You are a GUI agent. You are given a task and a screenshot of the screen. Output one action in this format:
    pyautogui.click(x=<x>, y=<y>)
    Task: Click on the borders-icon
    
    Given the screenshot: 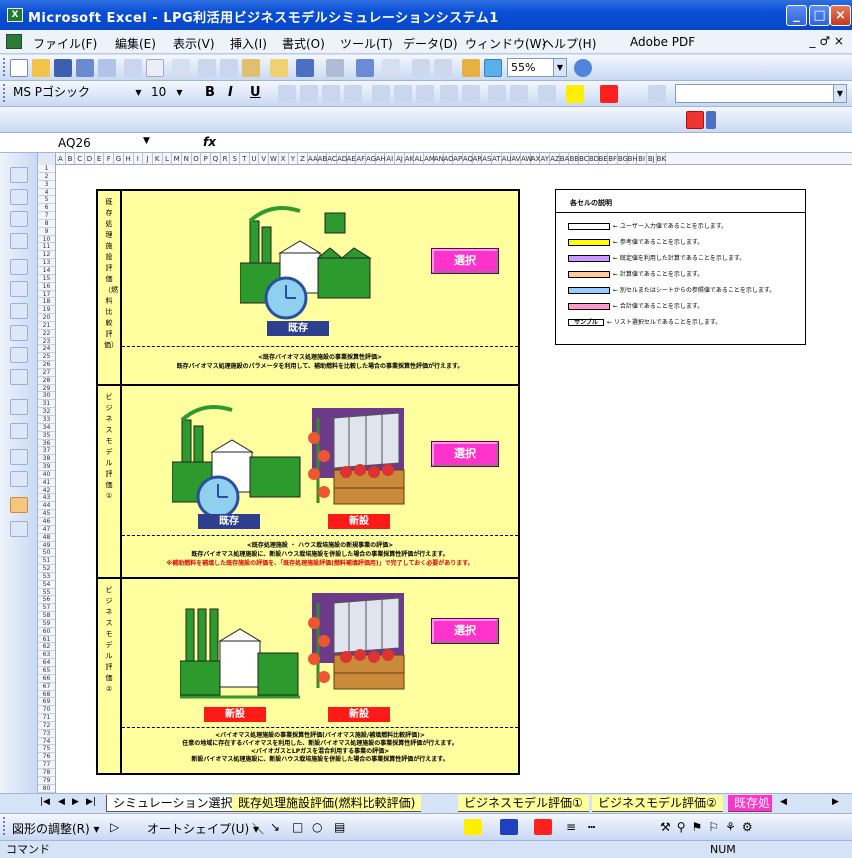 What is the action you would take?
    pyautogui.click(x=547, y=94)
    